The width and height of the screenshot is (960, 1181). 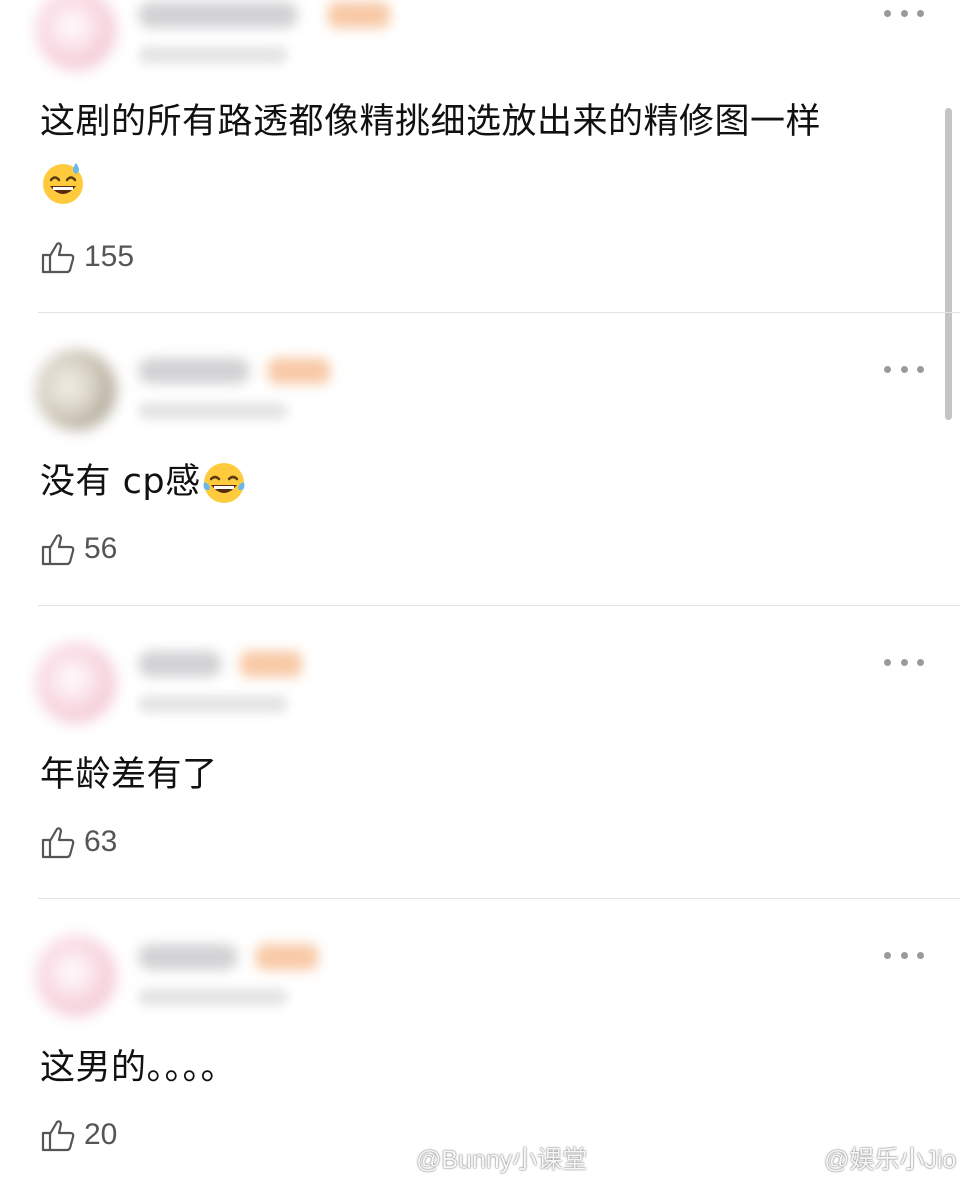 I want to click on watermark: @娱乐小Jio, so click(x=868, y=1158).